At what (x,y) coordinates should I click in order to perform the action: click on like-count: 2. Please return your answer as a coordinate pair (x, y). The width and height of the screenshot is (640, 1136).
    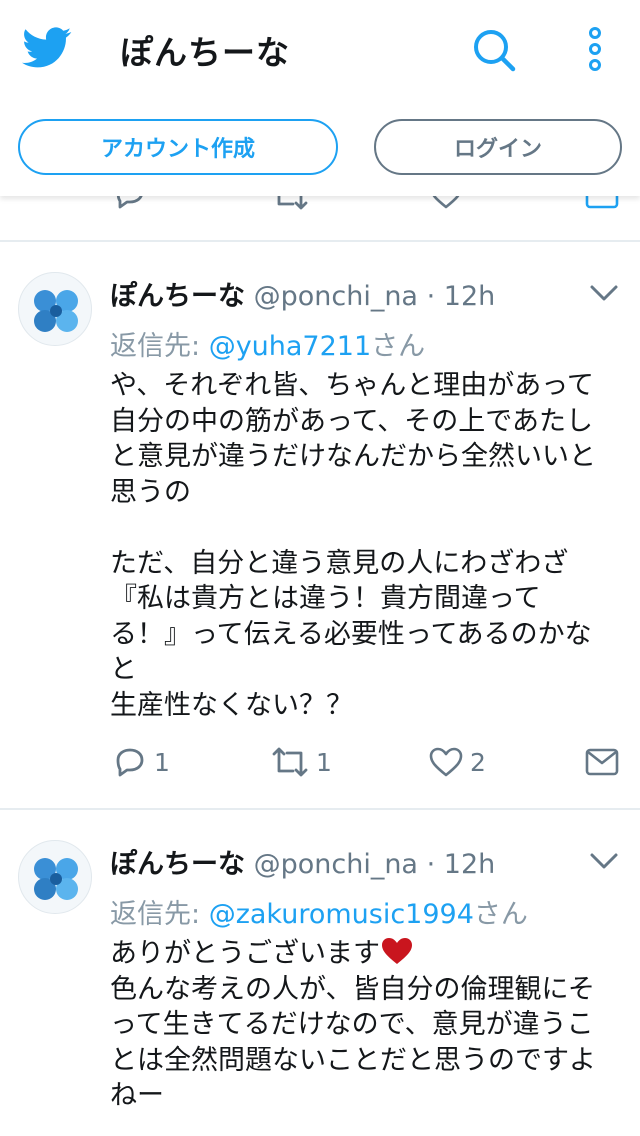
    Looking at the image, I should click on (478, 762).